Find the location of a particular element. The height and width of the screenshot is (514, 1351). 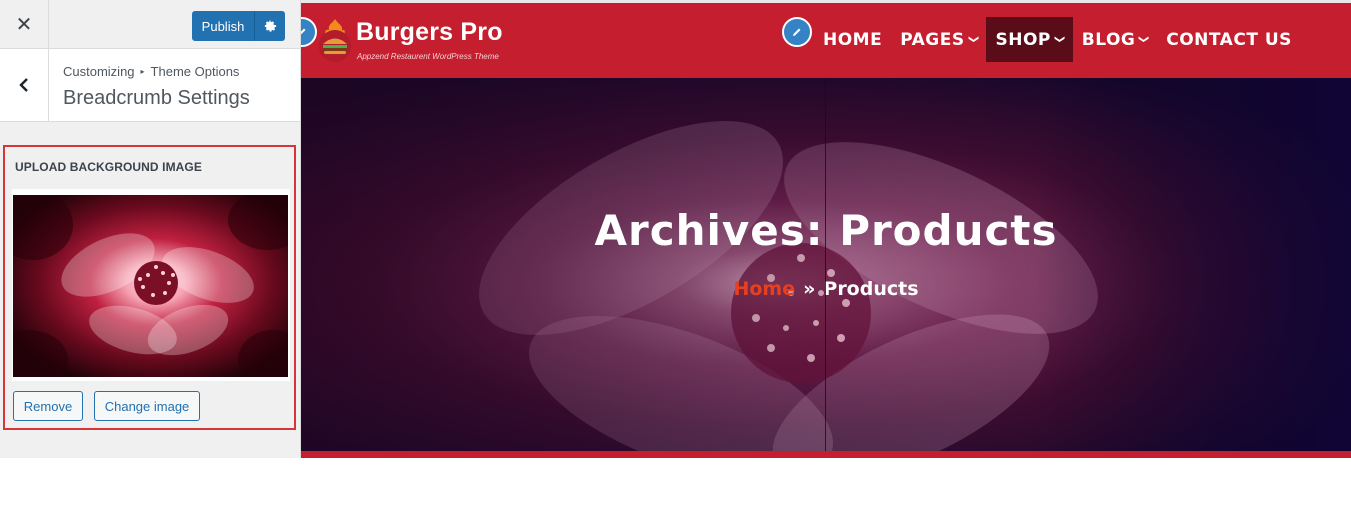

preview-divider is located at coordinates (825, 264).